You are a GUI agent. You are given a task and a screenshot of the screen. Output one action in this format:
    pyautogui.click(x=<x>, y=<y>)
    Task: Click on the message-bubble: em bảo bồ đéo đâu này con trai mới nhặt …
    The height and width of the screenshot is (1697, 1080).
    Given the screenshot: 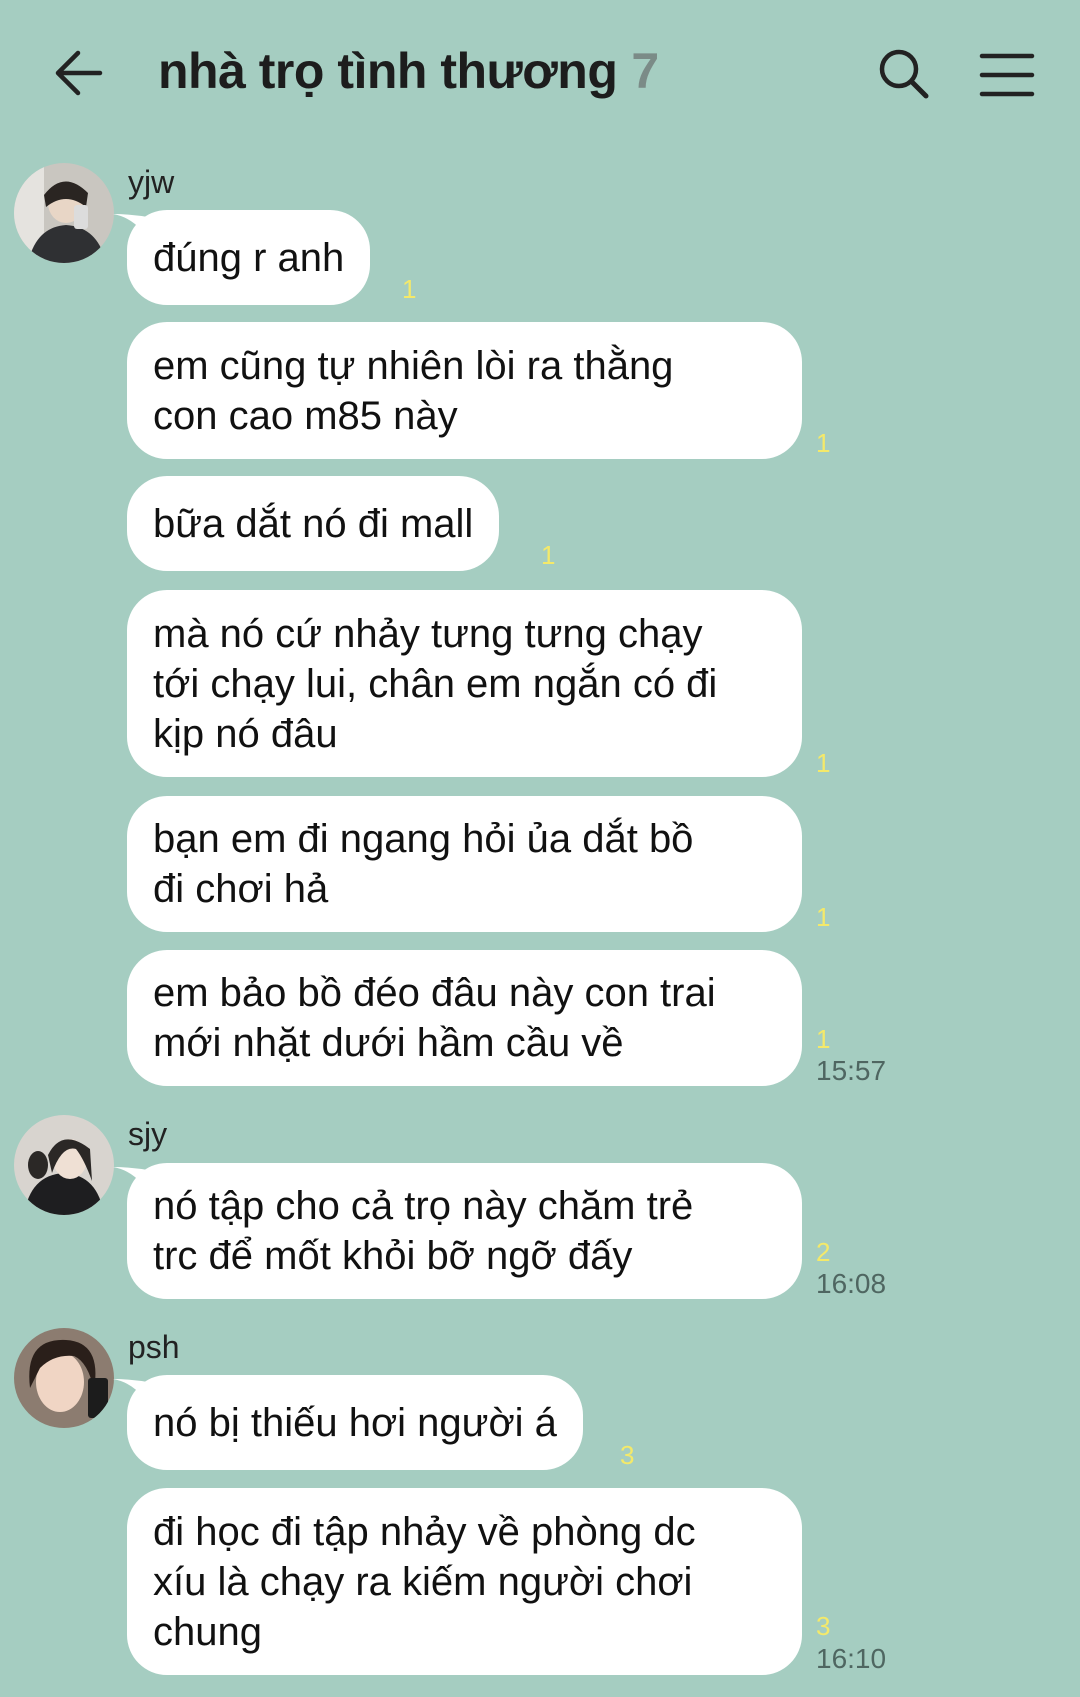 What is the action you would take?
    pyautogui.click(x=464, y=1018)
    